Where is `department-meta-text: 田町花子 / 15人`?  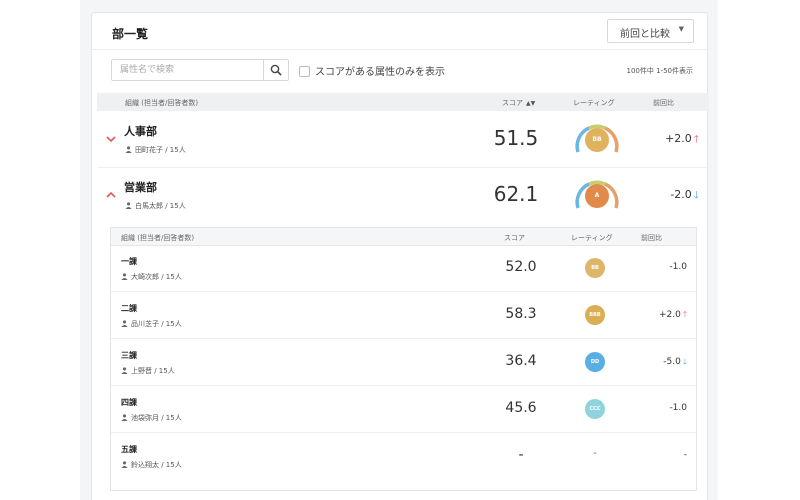 department-meta-text: 田町花子 / 15人 is located at coordinates (160, 150).